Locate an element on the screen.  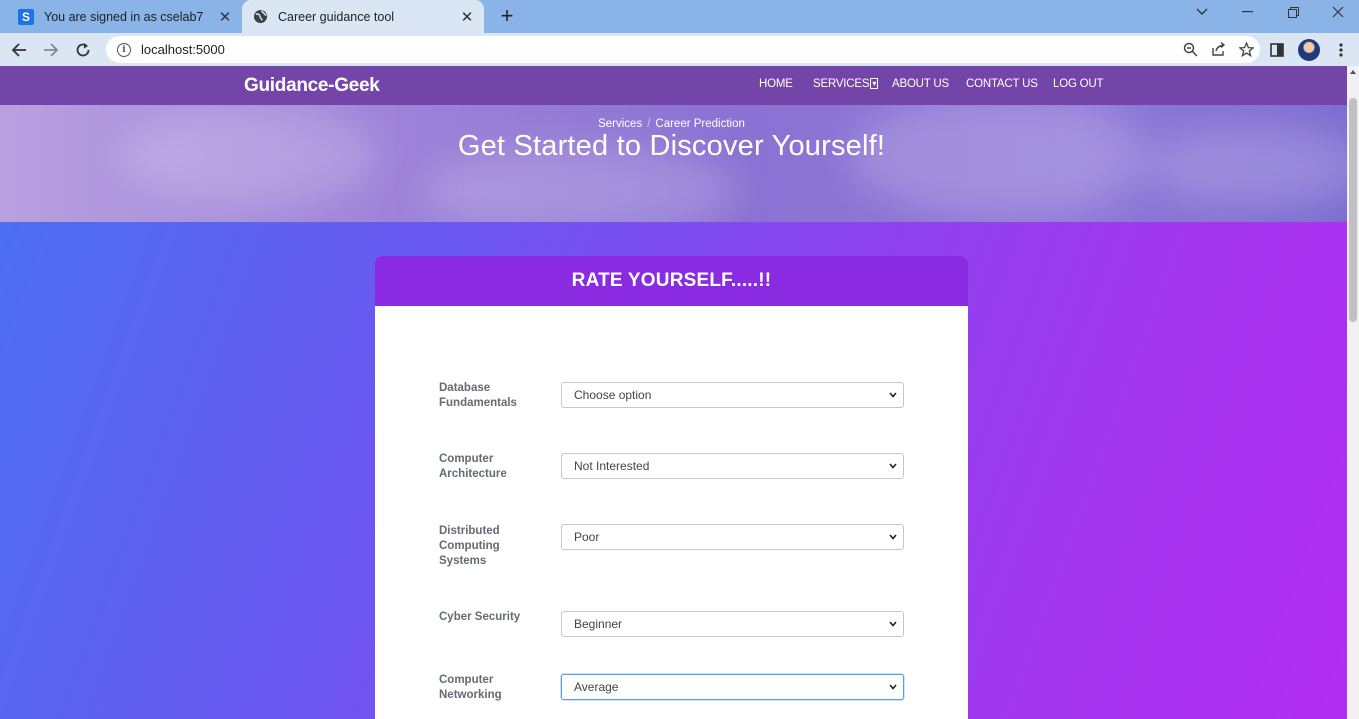
select-value: Not Interested is located at coordinates (612, 466).